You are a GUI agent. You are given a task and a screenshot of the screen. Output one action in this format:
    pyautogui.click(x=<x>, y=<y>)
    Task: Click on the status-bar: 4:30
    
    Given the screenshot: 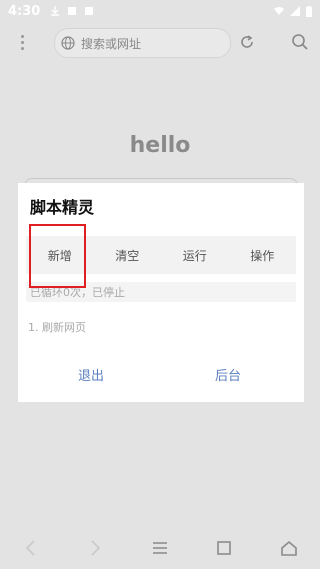 What is the action you would take?
    pyautogui.click(x=160, y=11)
    